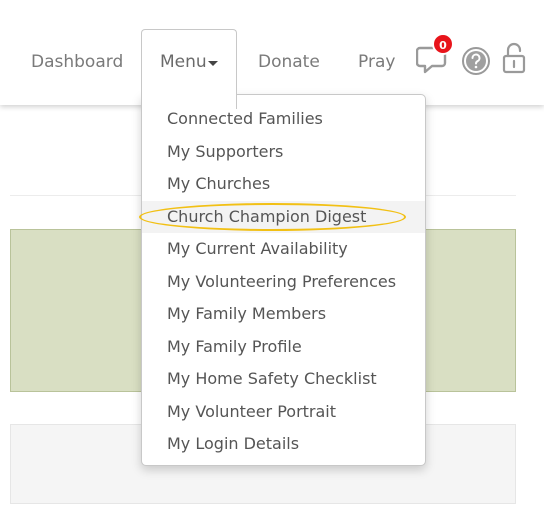 The height and width of the screenshot is (512, 544). Describe the element at coordinates (183, 62) in the screenshot. I see `menu-label: Menu` at that location.